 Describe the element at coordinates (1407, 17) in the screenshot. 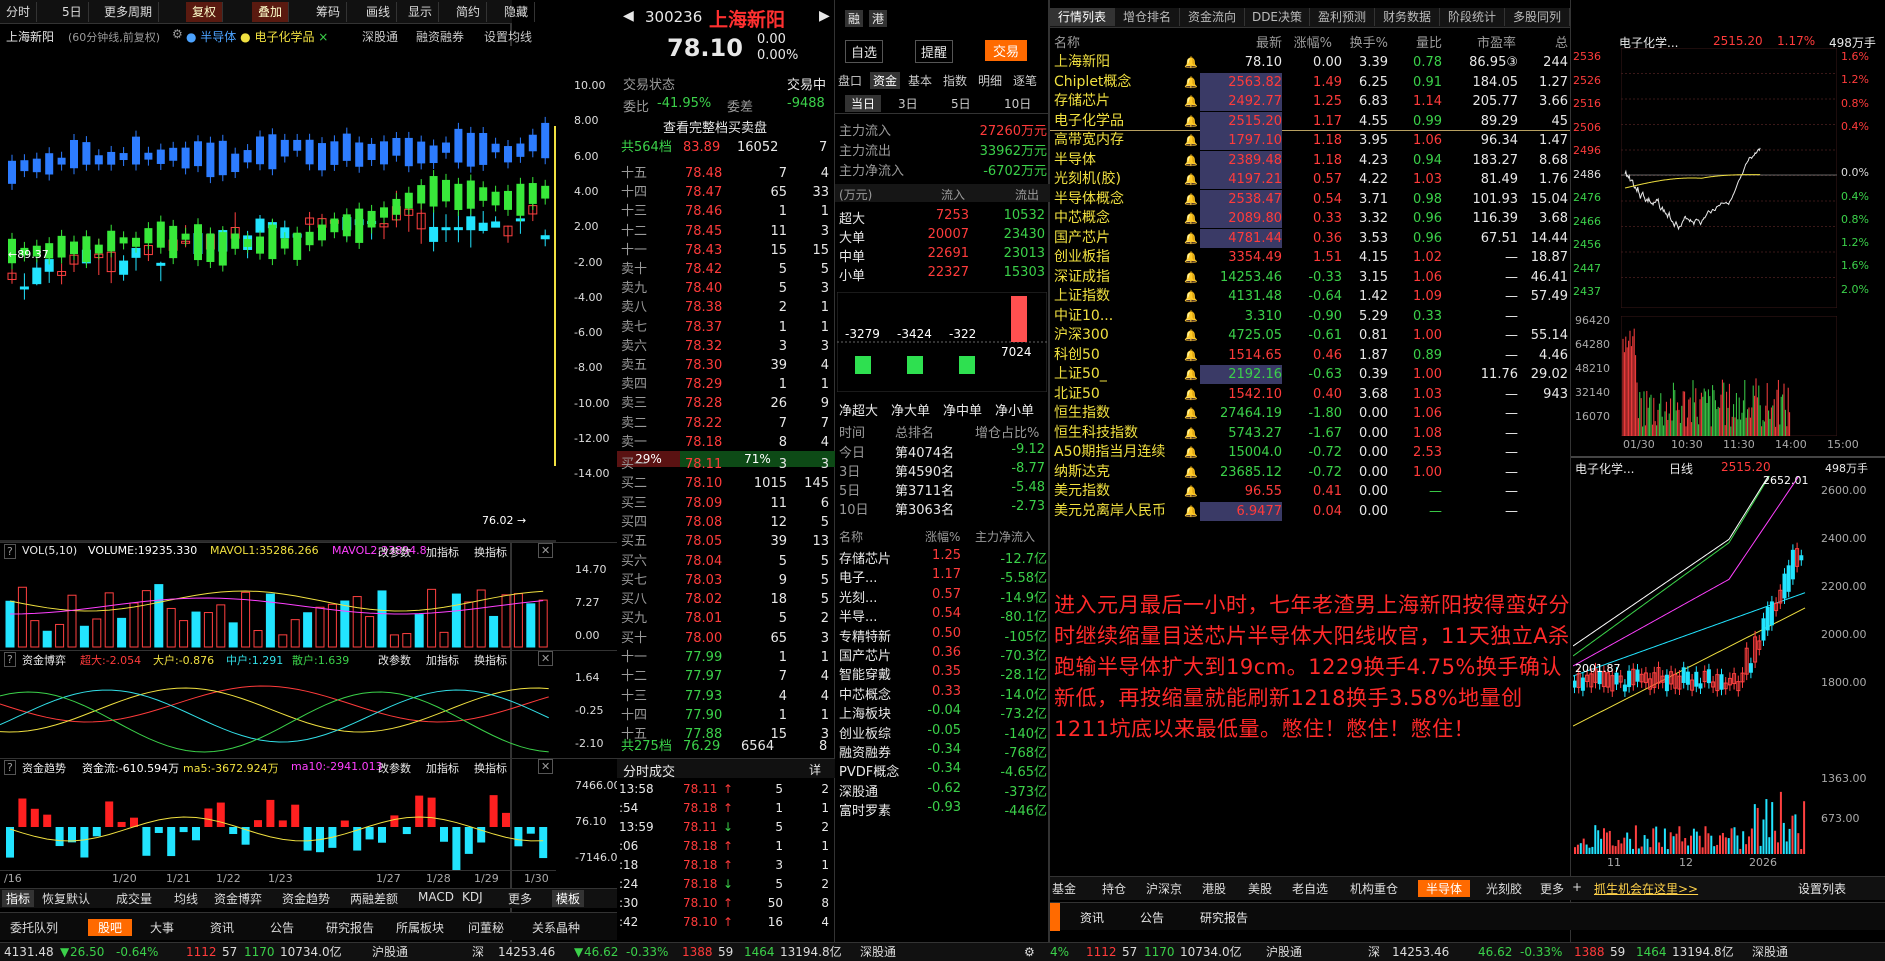

I see `list-tab-5: 财务数据` at that location.